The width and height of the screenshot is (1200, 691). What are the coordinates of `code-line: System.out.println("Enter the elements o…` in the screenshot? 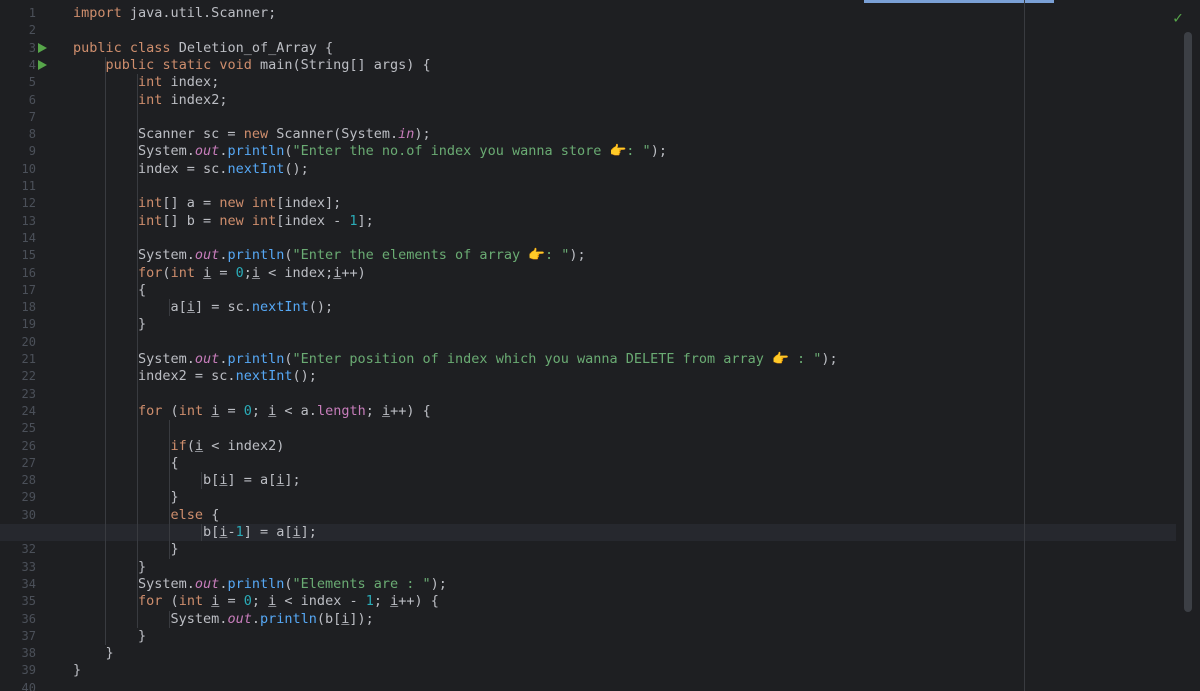 It's located at (329, 255).